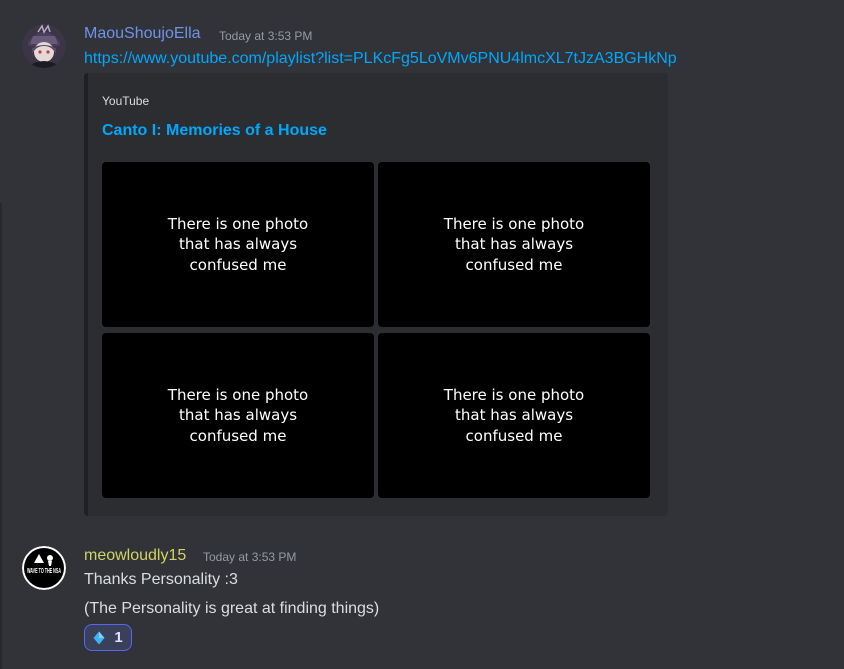 Image resolution: width=844 pixels, height=669 pixels. What do you see at coordinates (118, 637) in the screenshot?
I see `reaction-count: 1` at bounding box center [118, 637].